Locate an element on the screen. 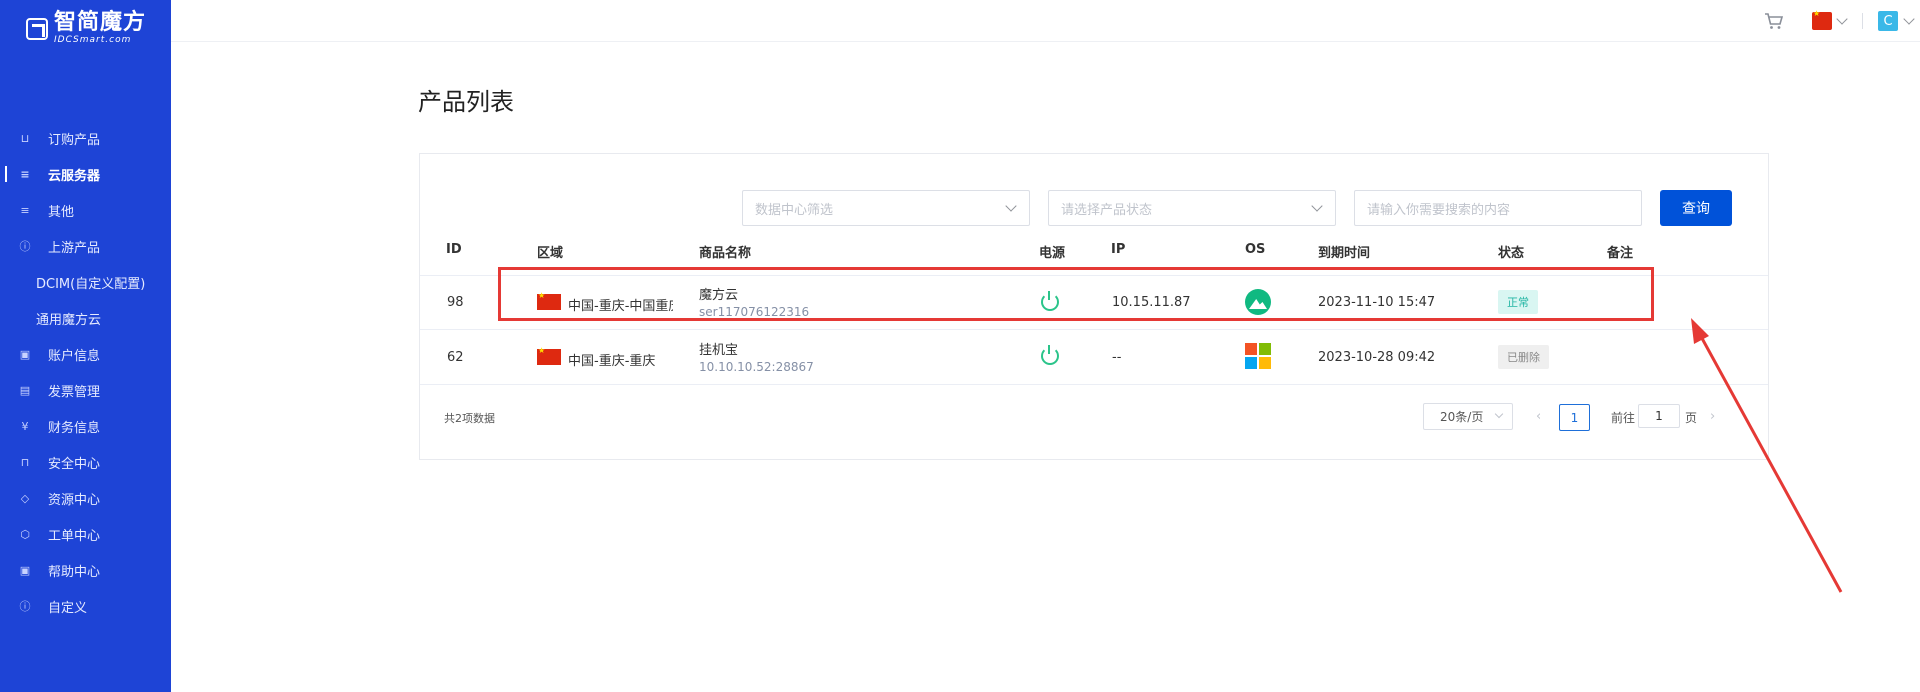 The height and width of the screenshot is (692, 1920). sidebar-item-help: ▣ 帮助中心 is located at coordinates (85, 570).